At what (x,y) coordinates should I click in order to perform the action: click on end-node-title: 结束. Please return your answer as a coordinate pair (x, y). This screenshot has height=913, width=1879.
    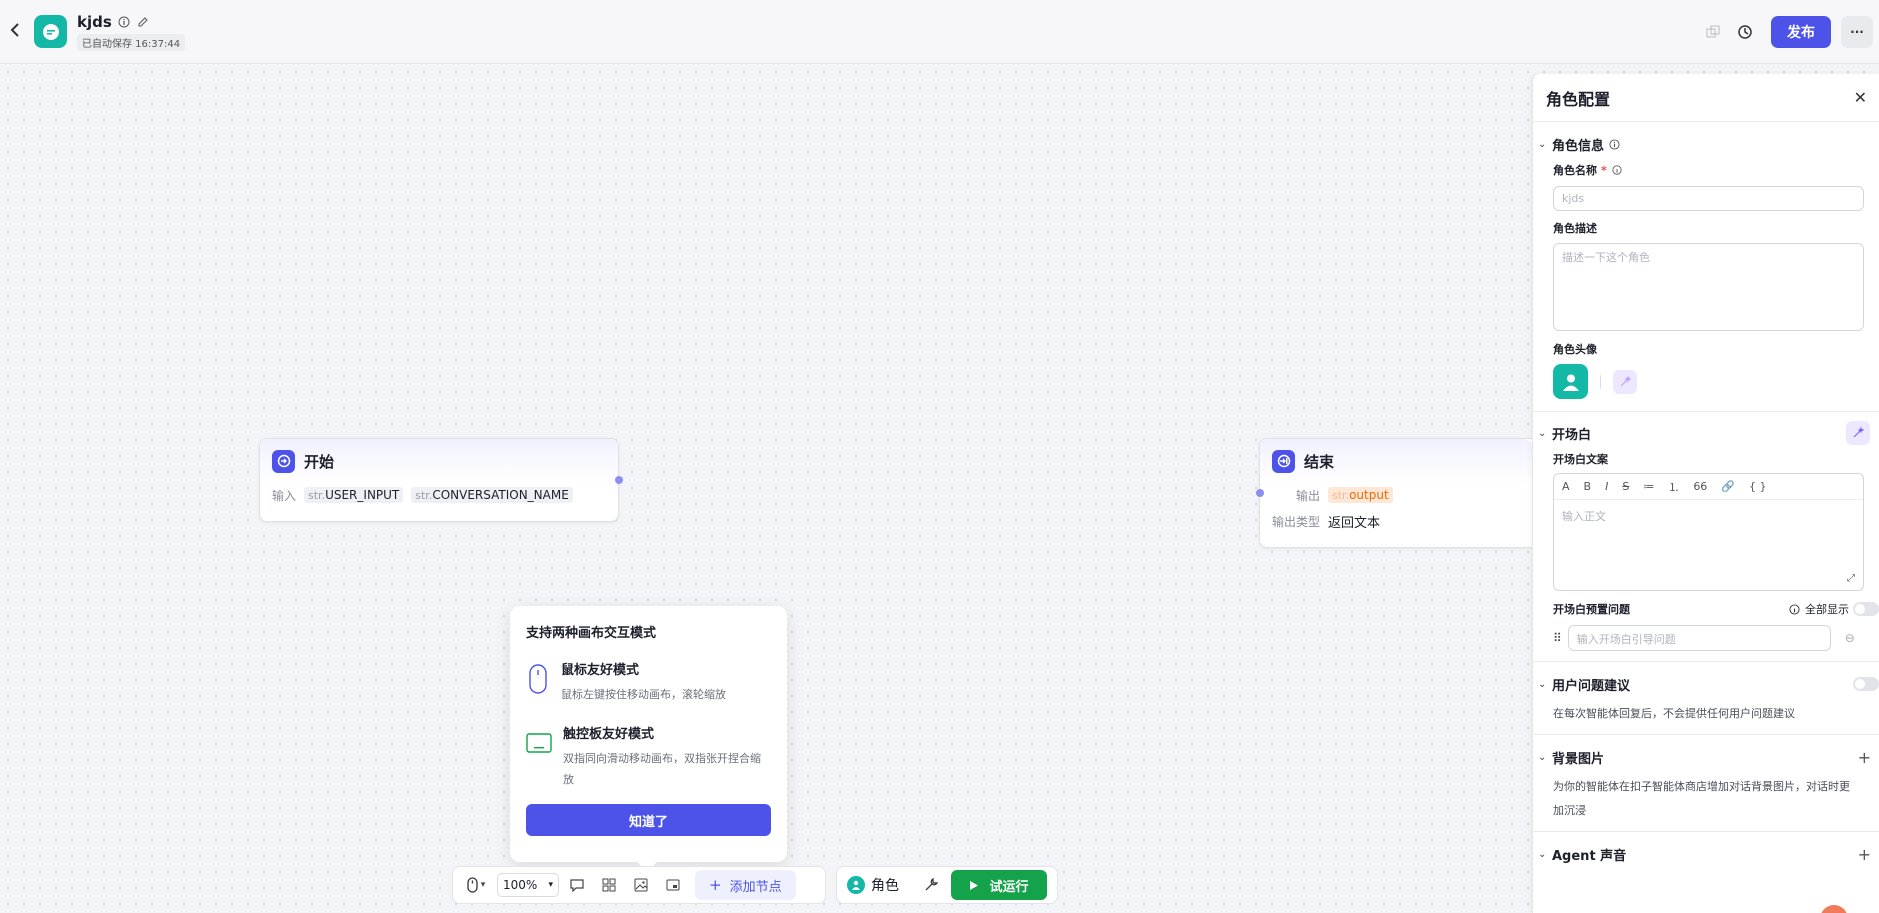
    Looking at the image, I should click on (1319, 461).